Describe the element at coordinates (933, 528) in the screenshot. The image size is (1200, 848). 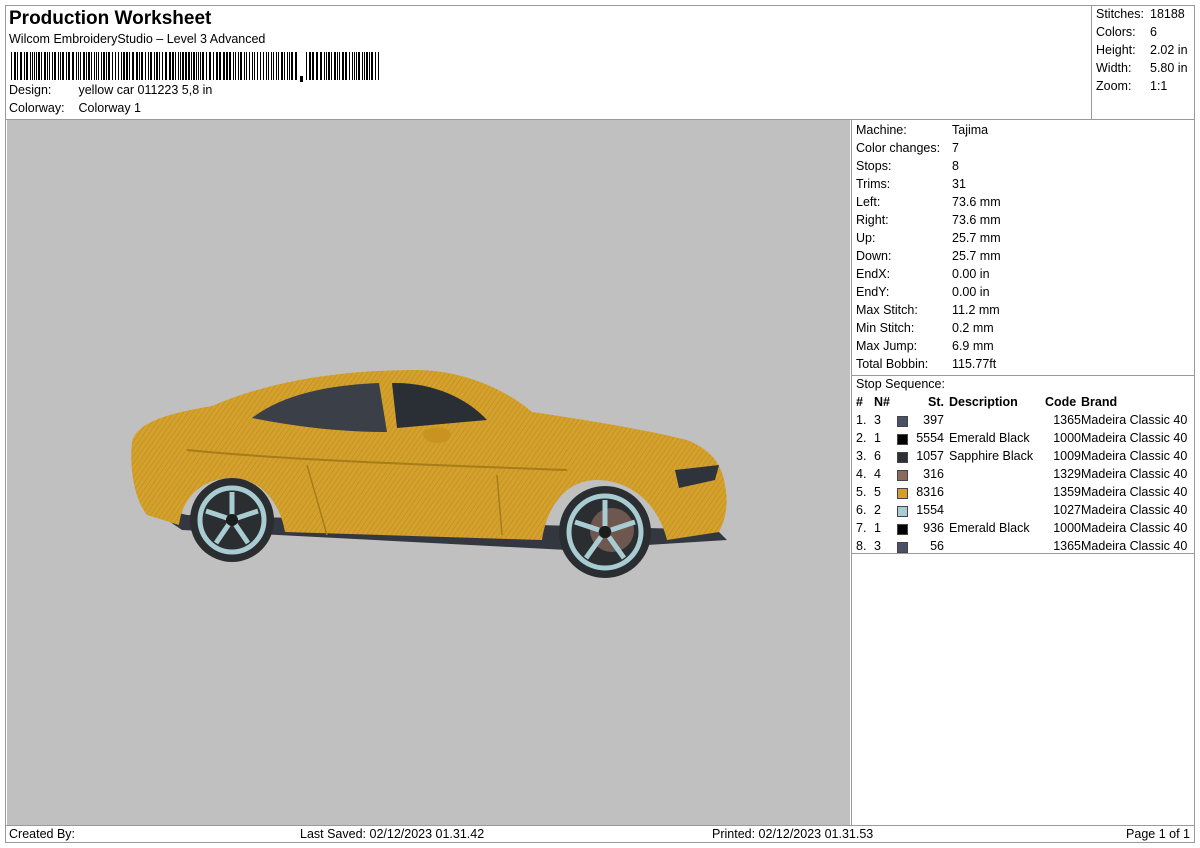
I see `stitch-count: 936` at that location.